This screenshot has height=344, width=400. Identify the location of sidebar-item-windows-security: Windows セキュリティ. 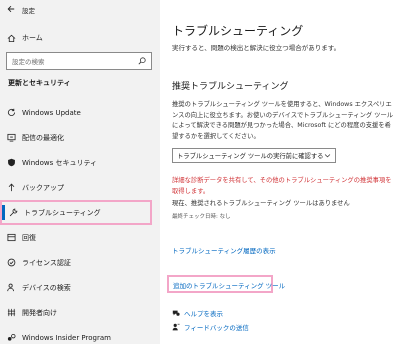
(80, 162).